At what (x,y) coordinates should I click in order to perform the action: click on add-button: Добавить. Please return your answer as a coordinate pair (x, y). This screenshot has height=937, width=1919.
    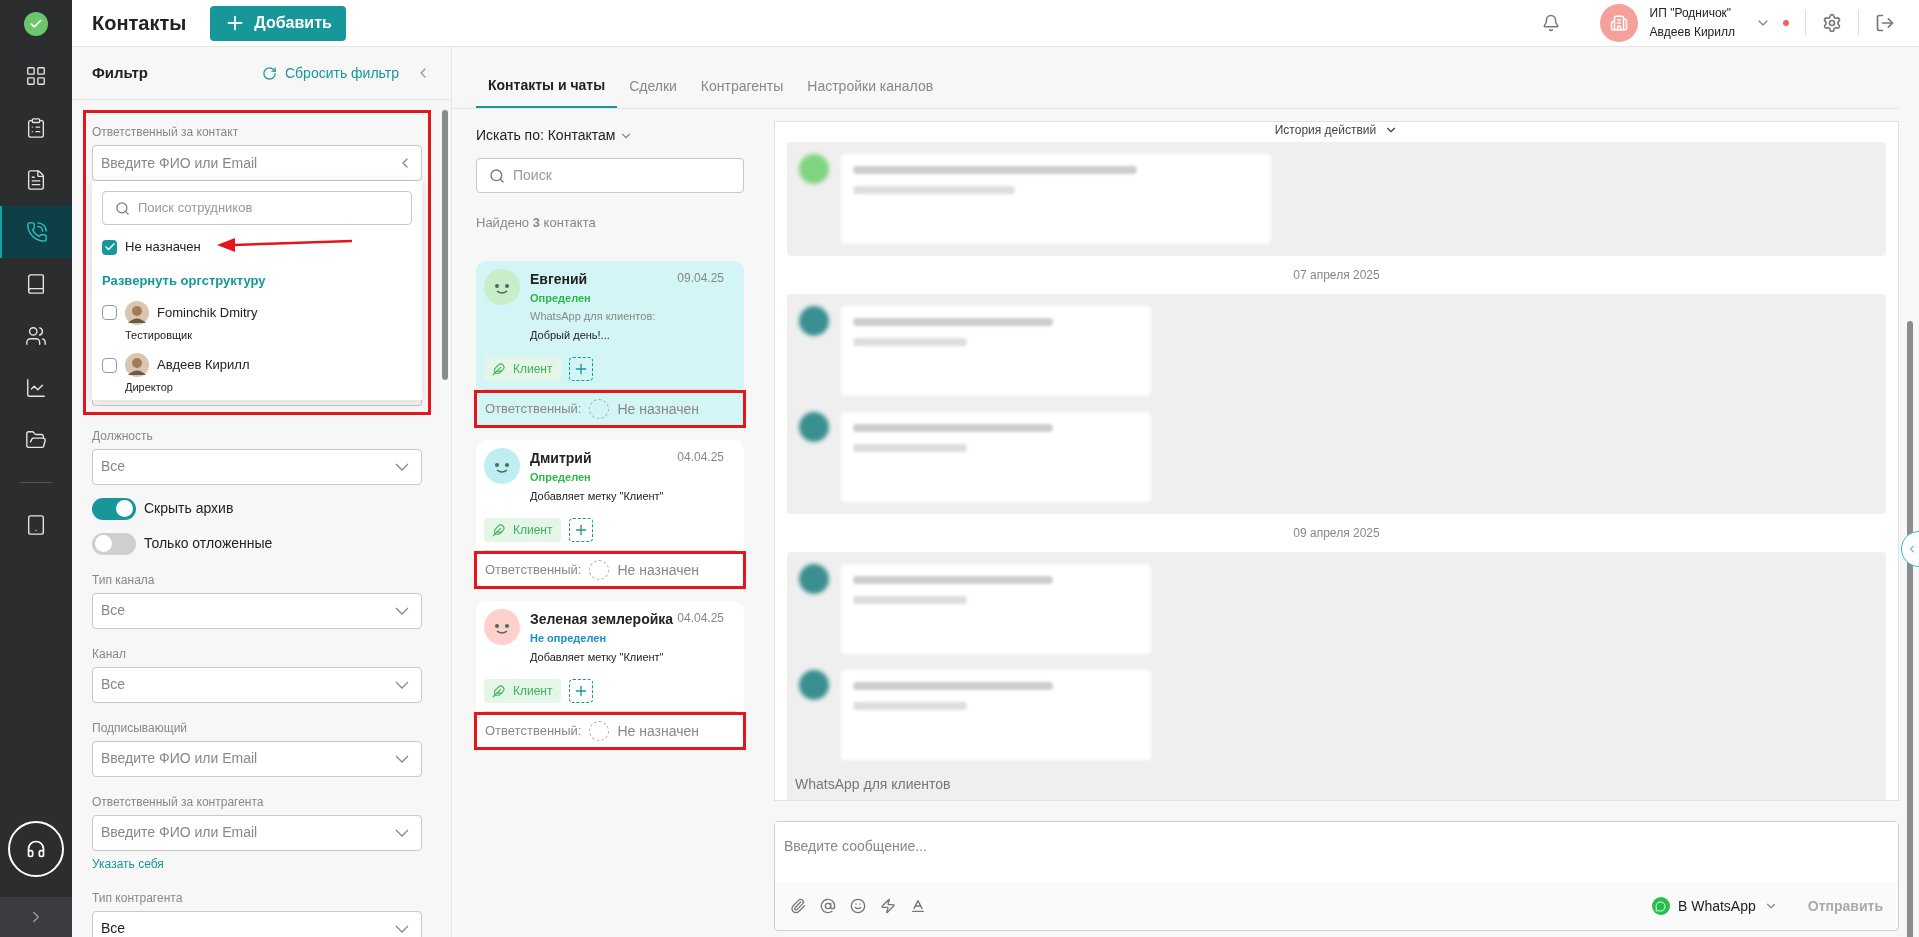
    Looking at the image, I should click on (278, 23).